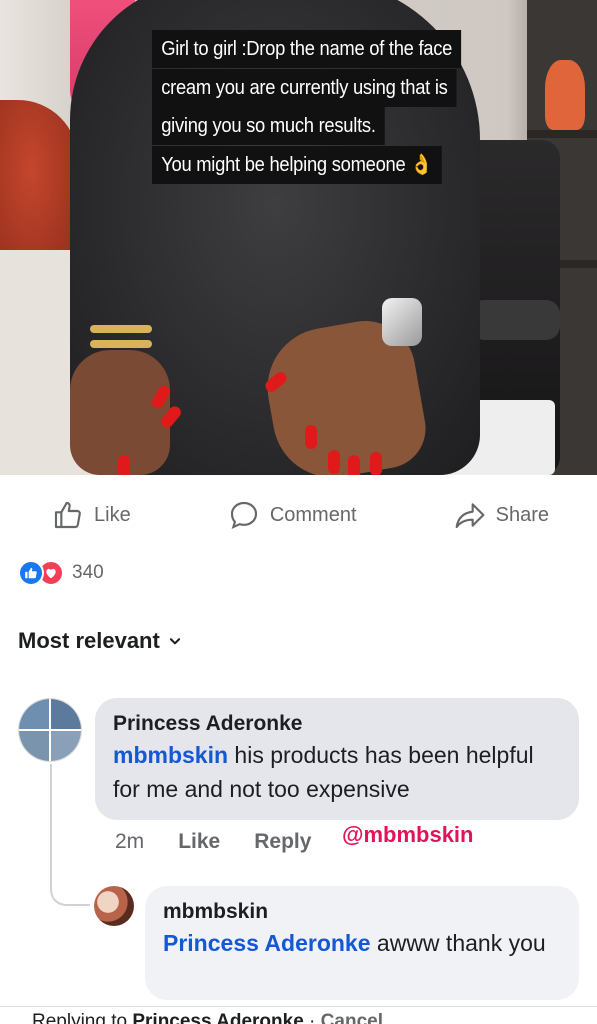 The image size is (597, 1024). What do you see at coordinates (112, 514) in the screenshot?
I see `like-label: Like` at bounding box center [112, 514].